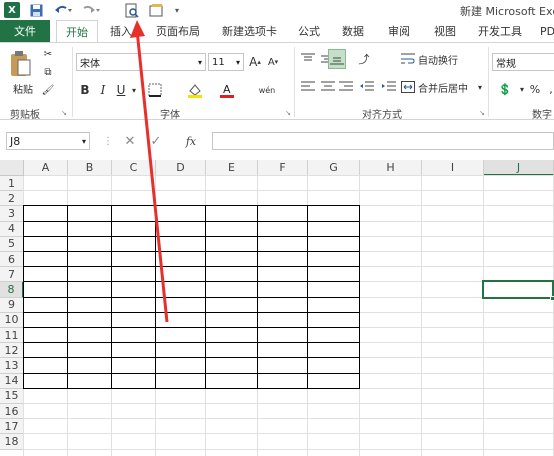  What do you see at coordinates (90, 168) in the screenshot?
I see `column-header: B` at bounding box center [90, 168].